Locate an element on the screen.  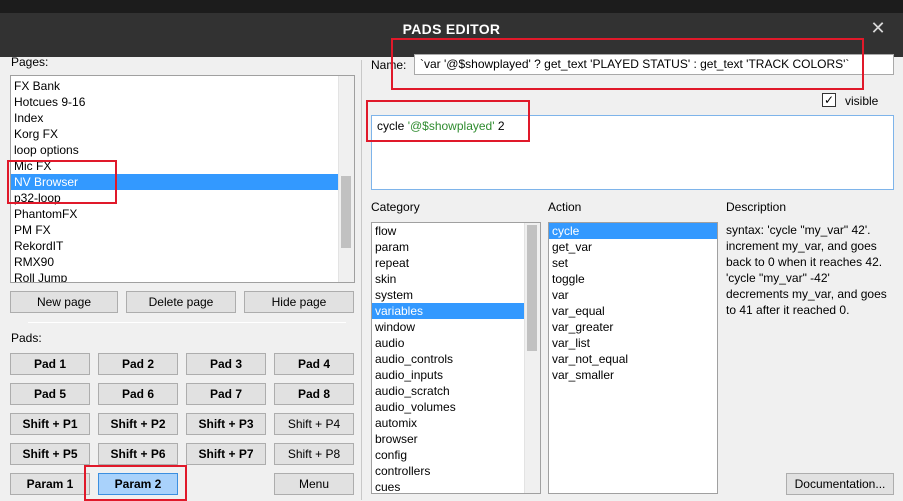
divider is located at coordinates (187, 322).